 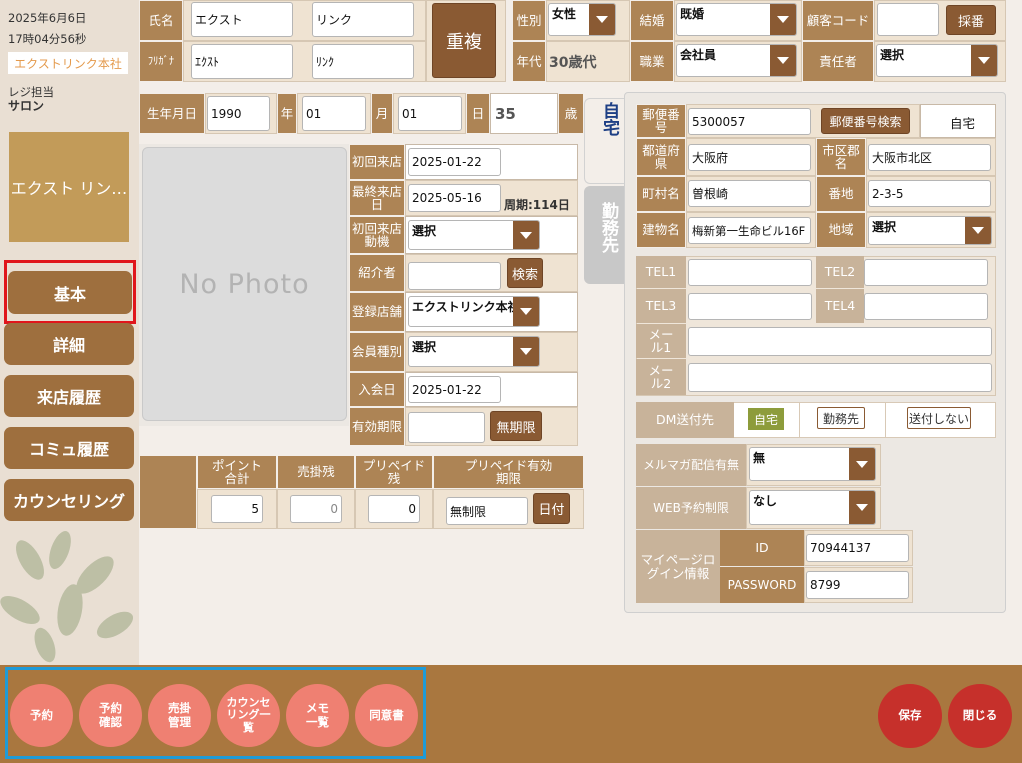 What do you see at coordinates (529, 20) in the screenshot?
I see `gender-label: 性別` at bounding box center [529, 20].